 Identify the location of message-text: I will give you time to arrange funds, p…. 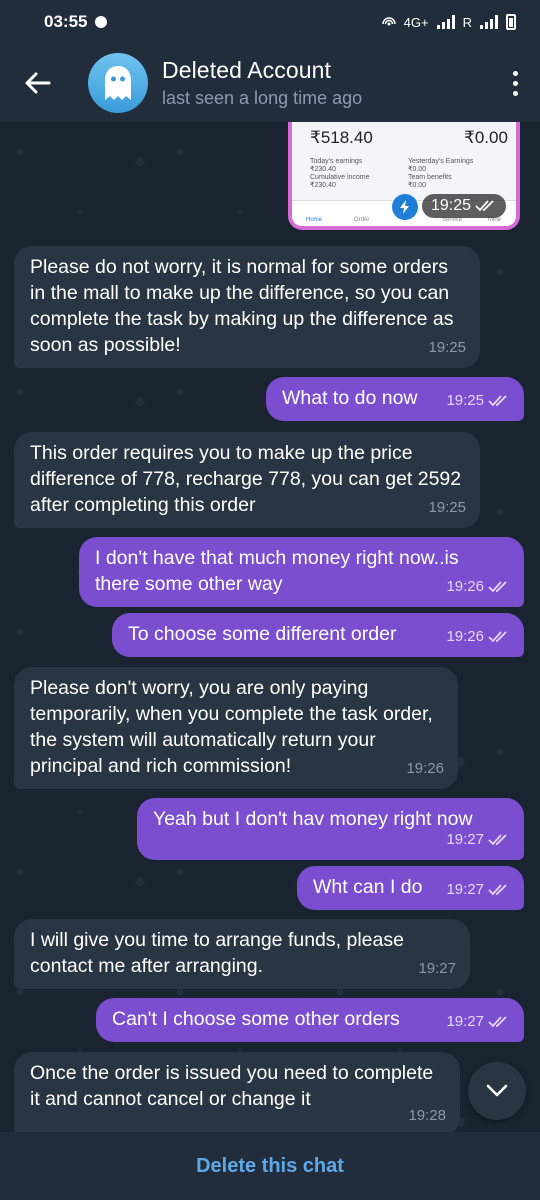
(217, 953).